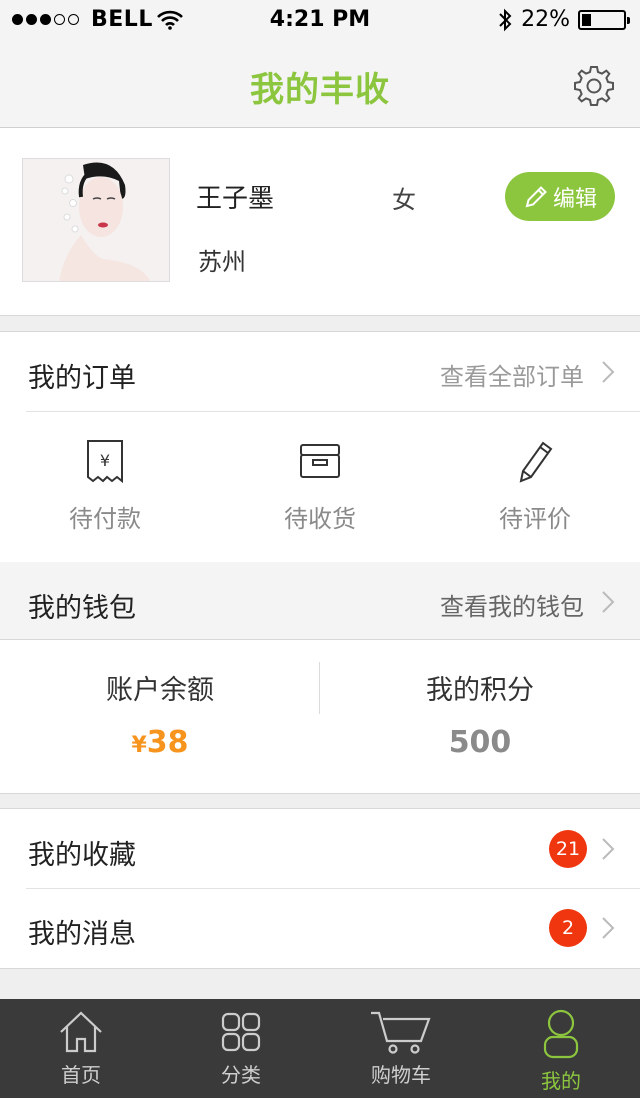  I want to click on gear-icon, so click(594, 86).